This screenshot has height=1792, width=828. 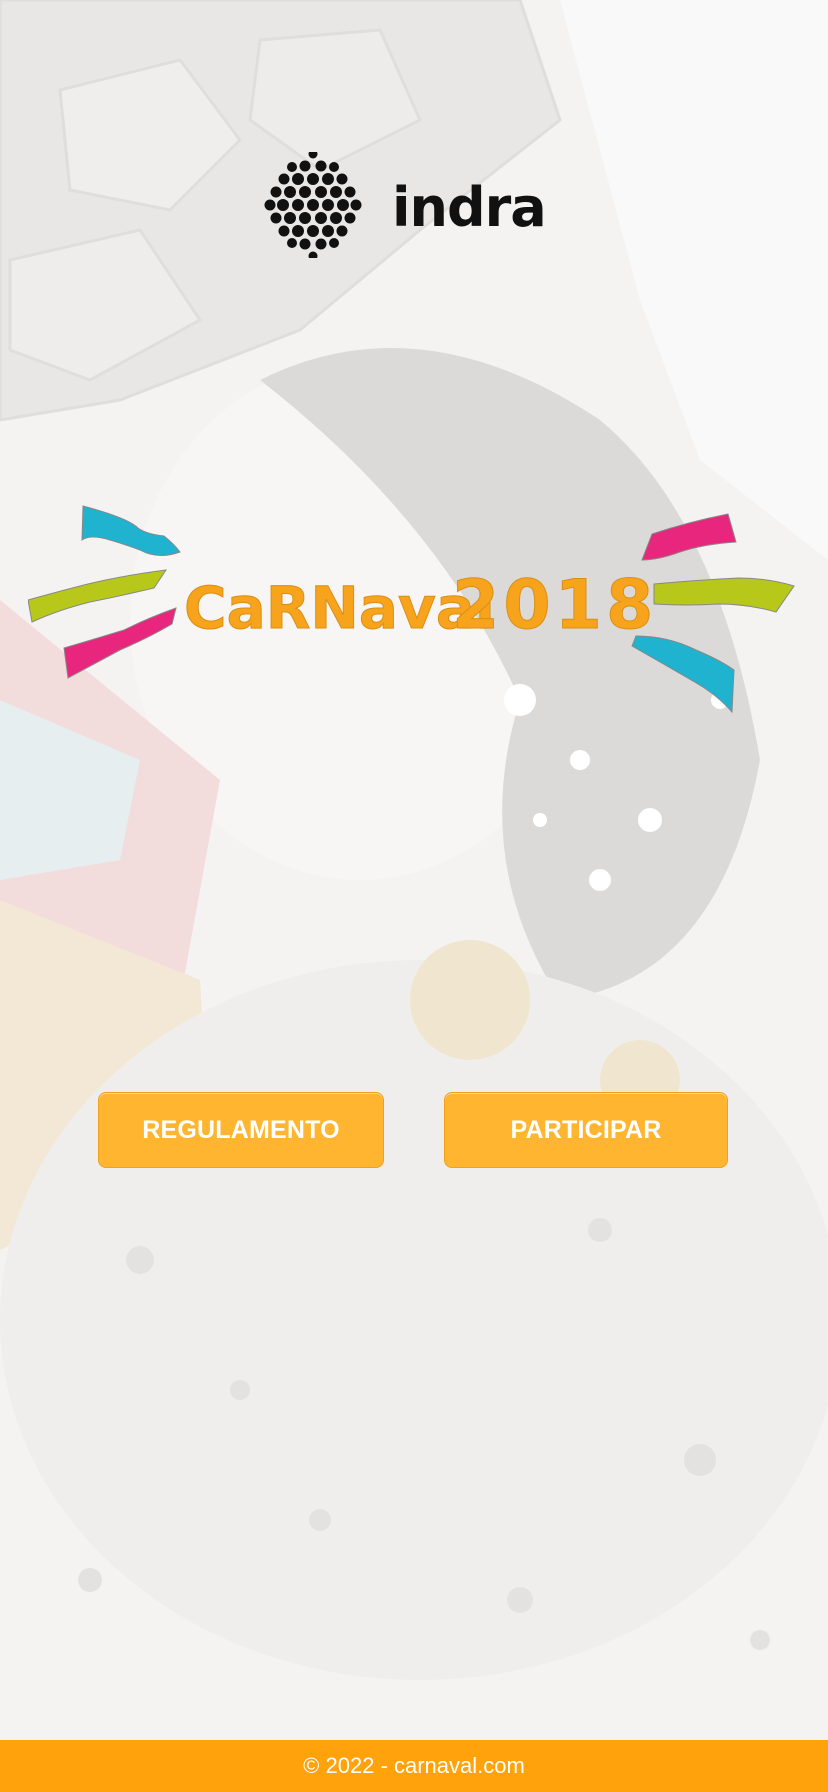 I want to click on participar-button-label: PARTICIPAR, so click(x=586, y=1129).